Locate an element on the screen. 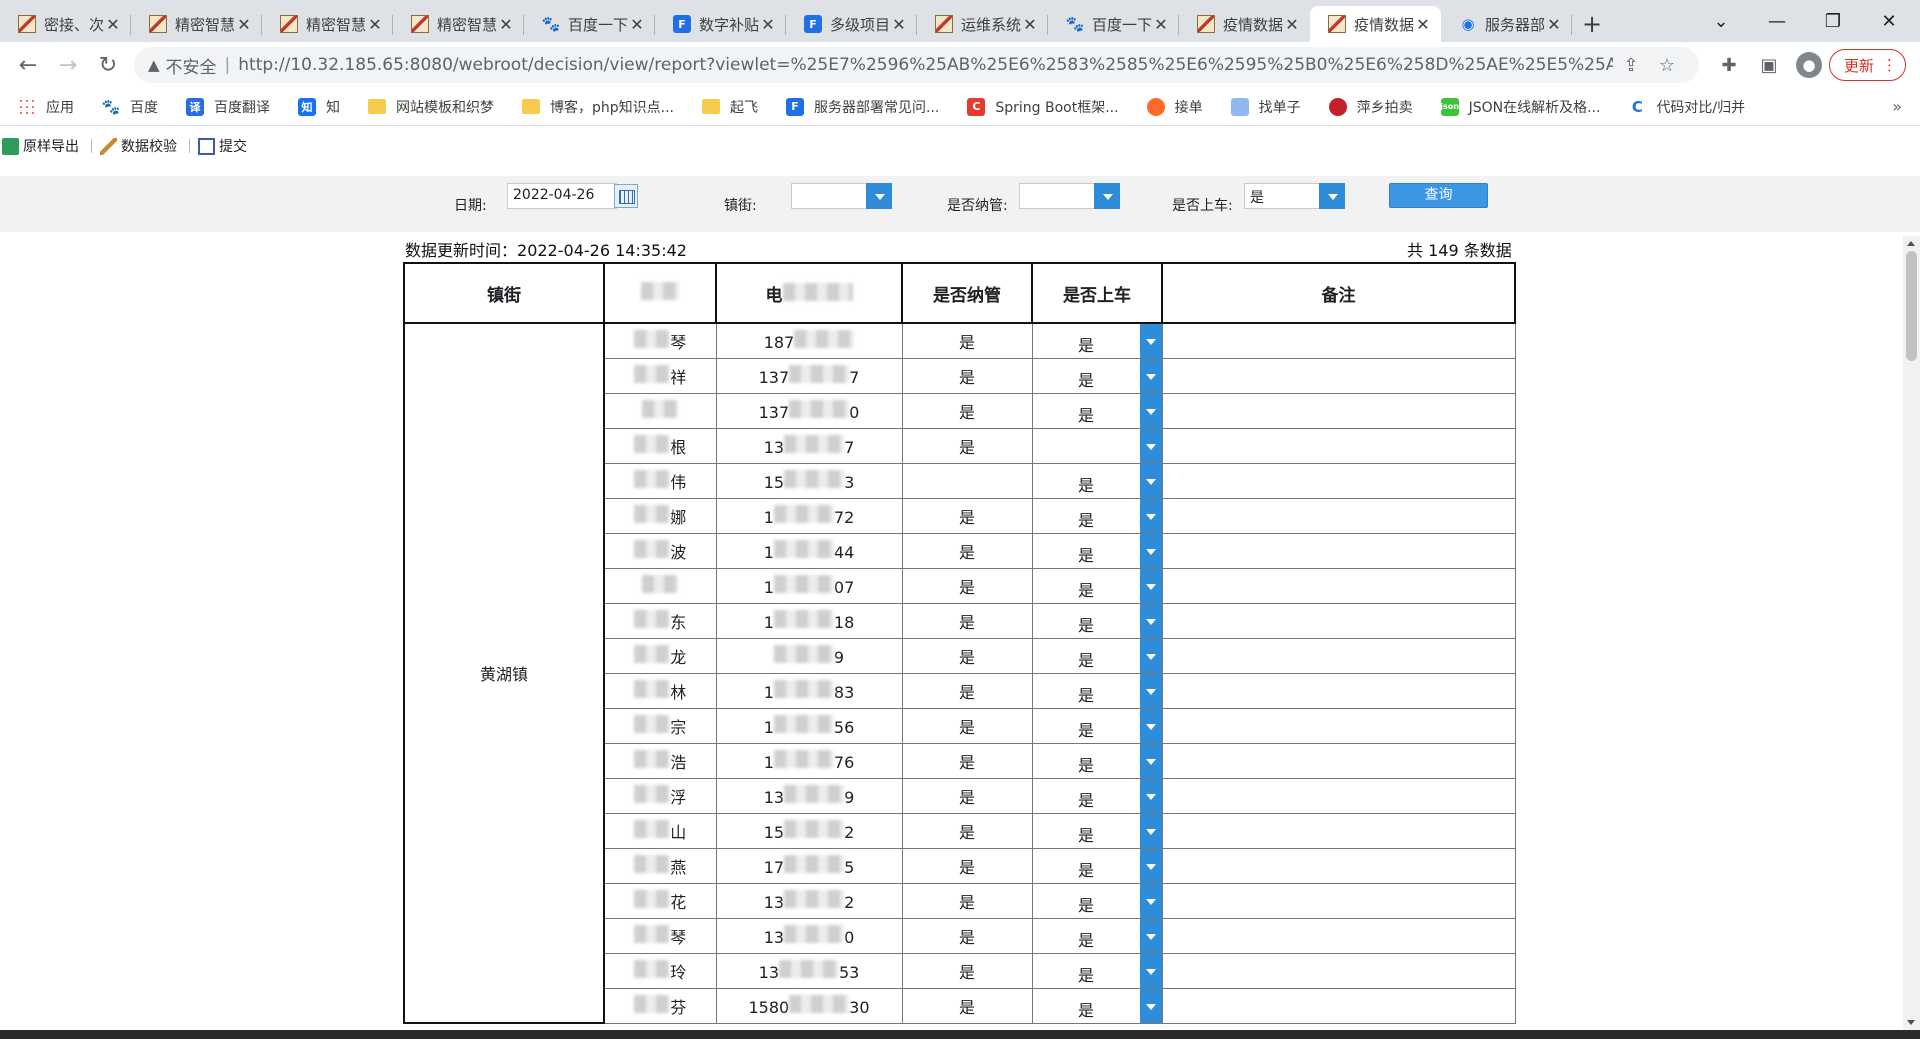 Image resolution: width=1920 pixels, height=1039 pixels. browser-tab: 疫情数据 ✕ is located at coordinates (1375, 24).